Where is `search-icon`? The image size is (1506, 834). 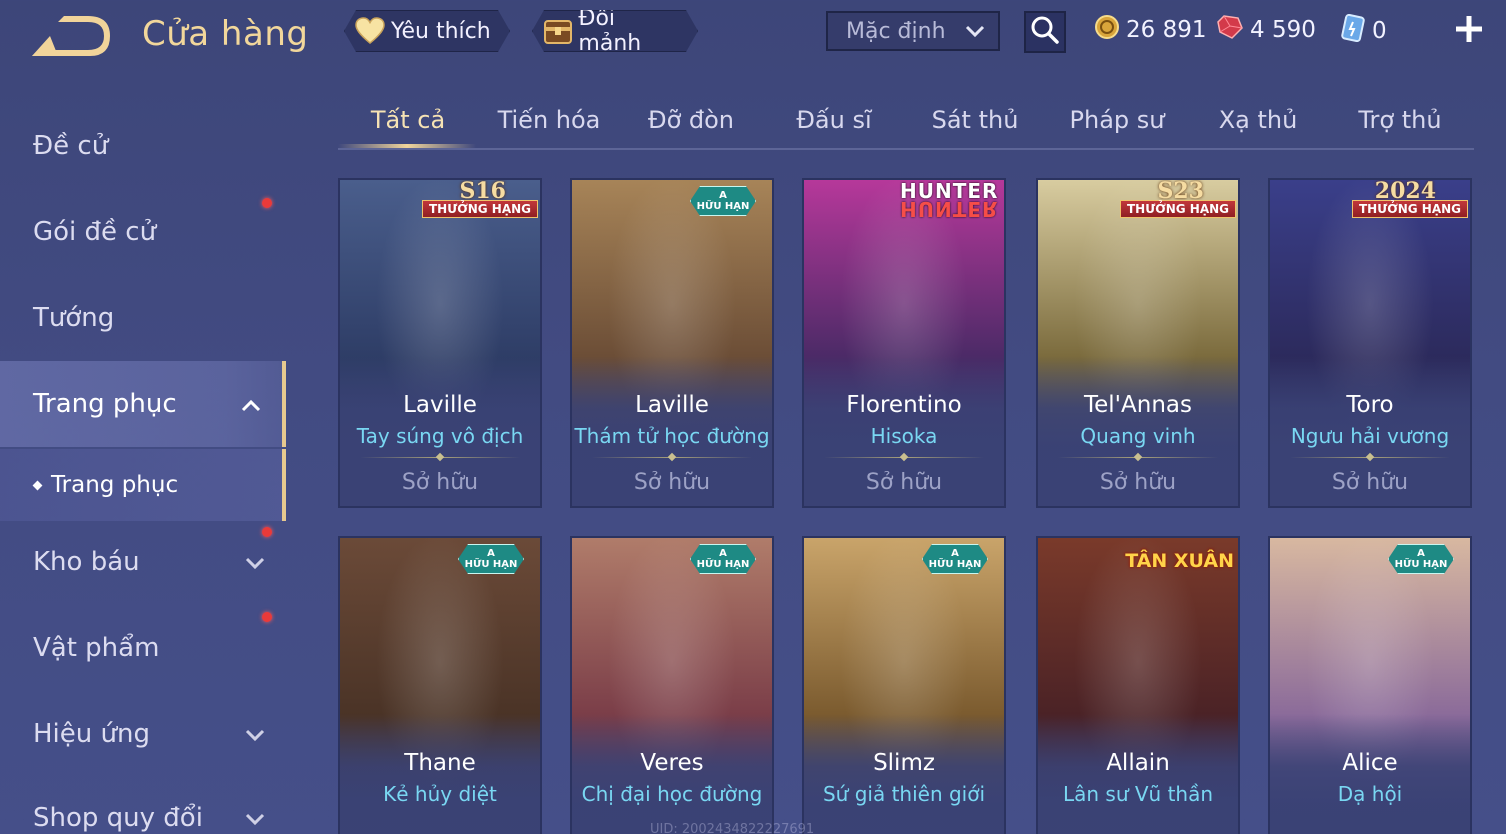 search-icon is located at coordinates (1045, 32).